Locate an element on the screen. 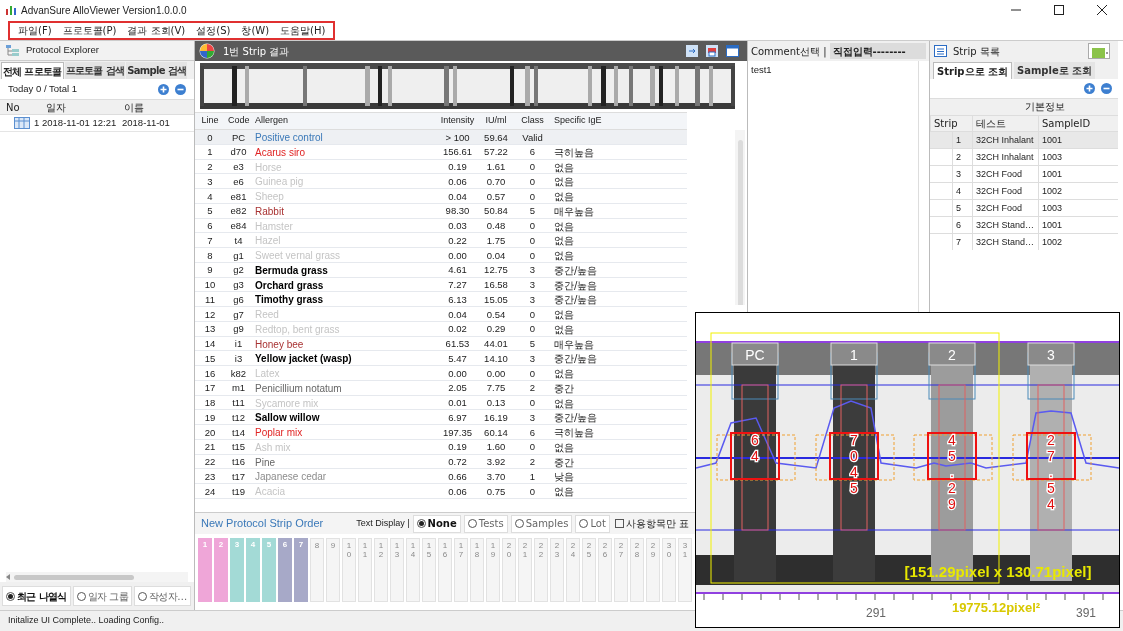 The image size is (1123, 631). table-cell-text: 3 is located at coordinates (532, 270).